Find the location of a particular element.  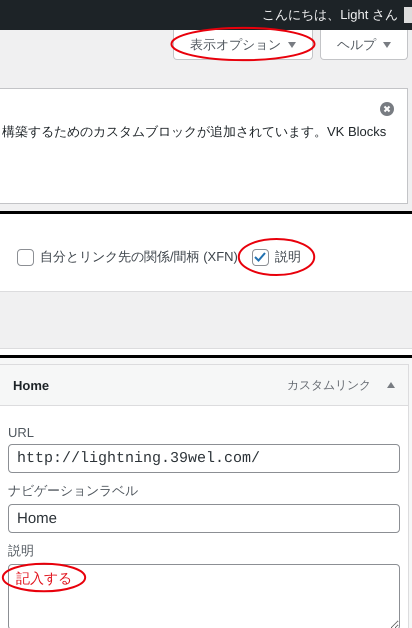

caret-up-icon is located at coordinates (391, 385).